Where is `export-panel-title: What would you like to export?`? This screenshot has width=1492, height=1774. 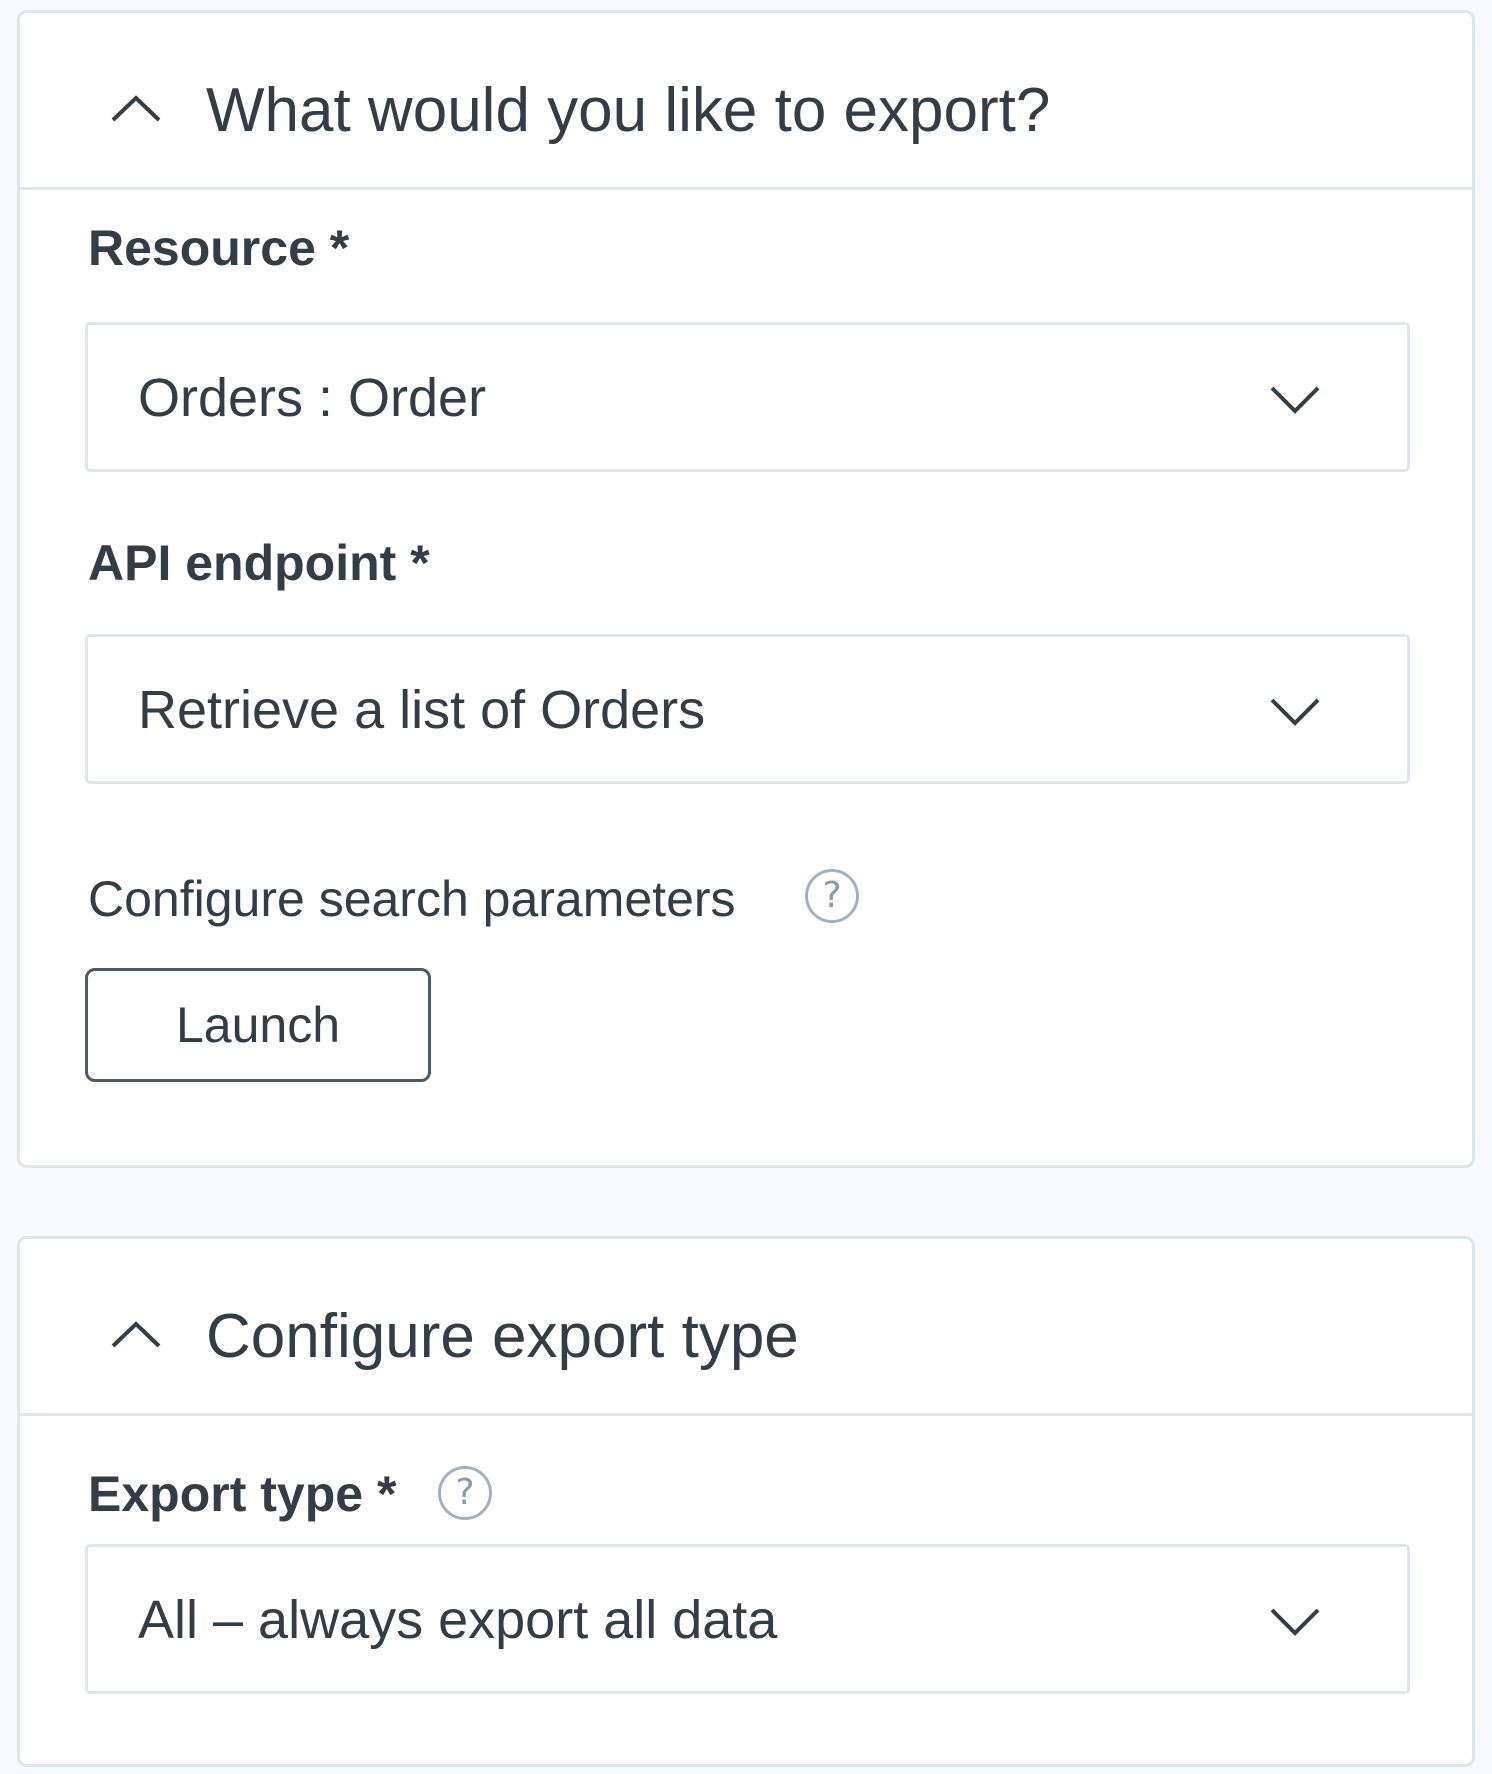
export-panel-title: What would you like to export? is located at coordinates (628, 110).